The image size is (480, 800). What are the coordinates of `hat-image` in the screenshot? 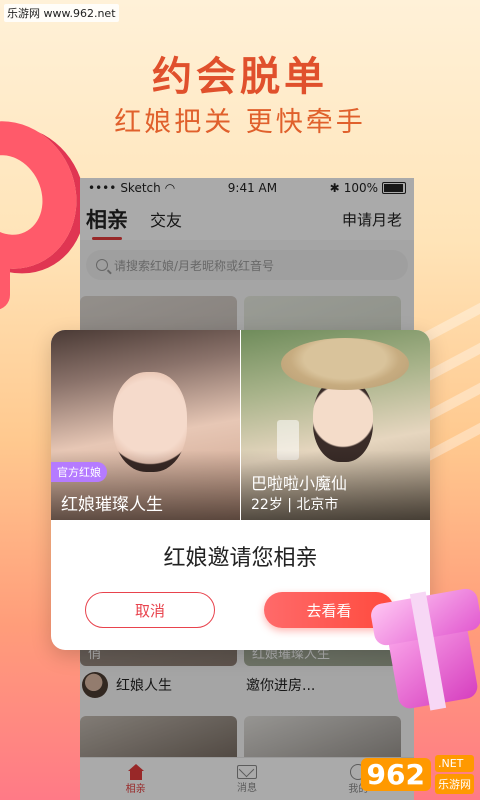 It's located at (345, 364).